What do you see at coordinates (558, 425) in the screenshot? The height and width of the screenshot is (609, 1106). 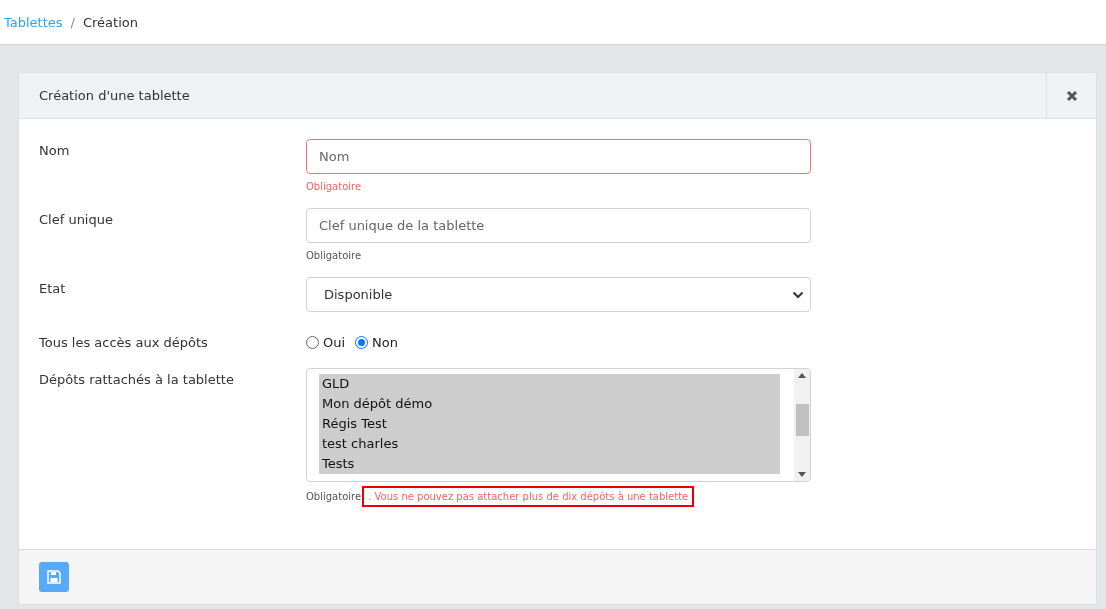 I see `depot-listbox: GLD Mon dépôt démo Régis Test test charles Tests` at bounding box center [558, 425].